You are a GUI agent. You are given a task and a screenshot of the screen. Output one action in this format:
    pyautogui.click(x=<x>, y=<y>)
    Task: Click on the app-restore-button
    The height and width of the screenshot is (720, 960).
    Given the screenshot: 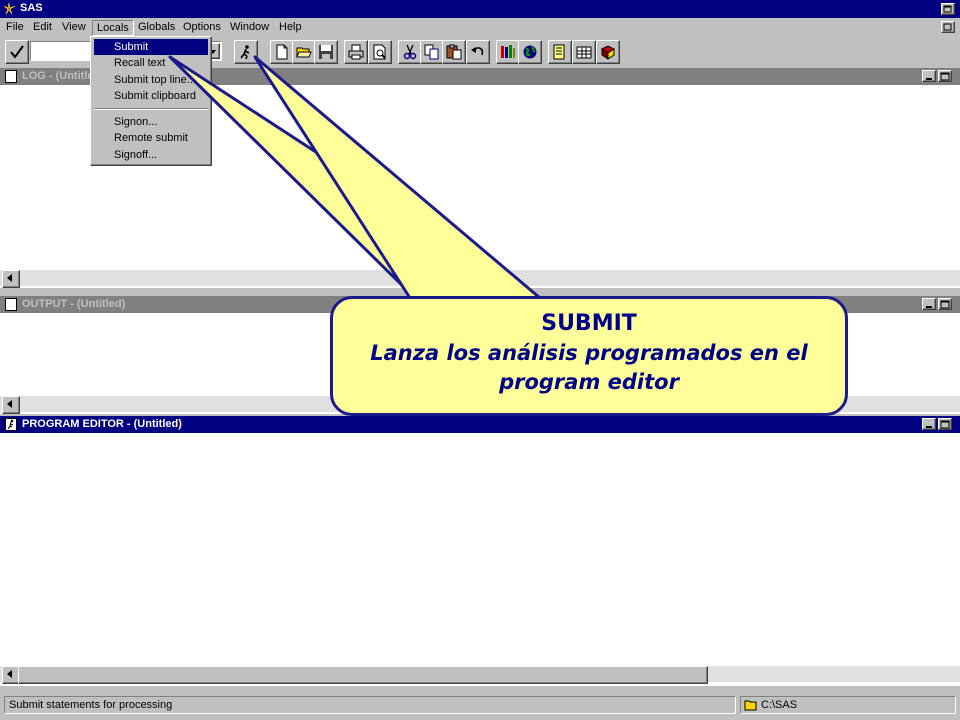 What is the action you would take?
    pyautogui.click(x=948, y=9)
    